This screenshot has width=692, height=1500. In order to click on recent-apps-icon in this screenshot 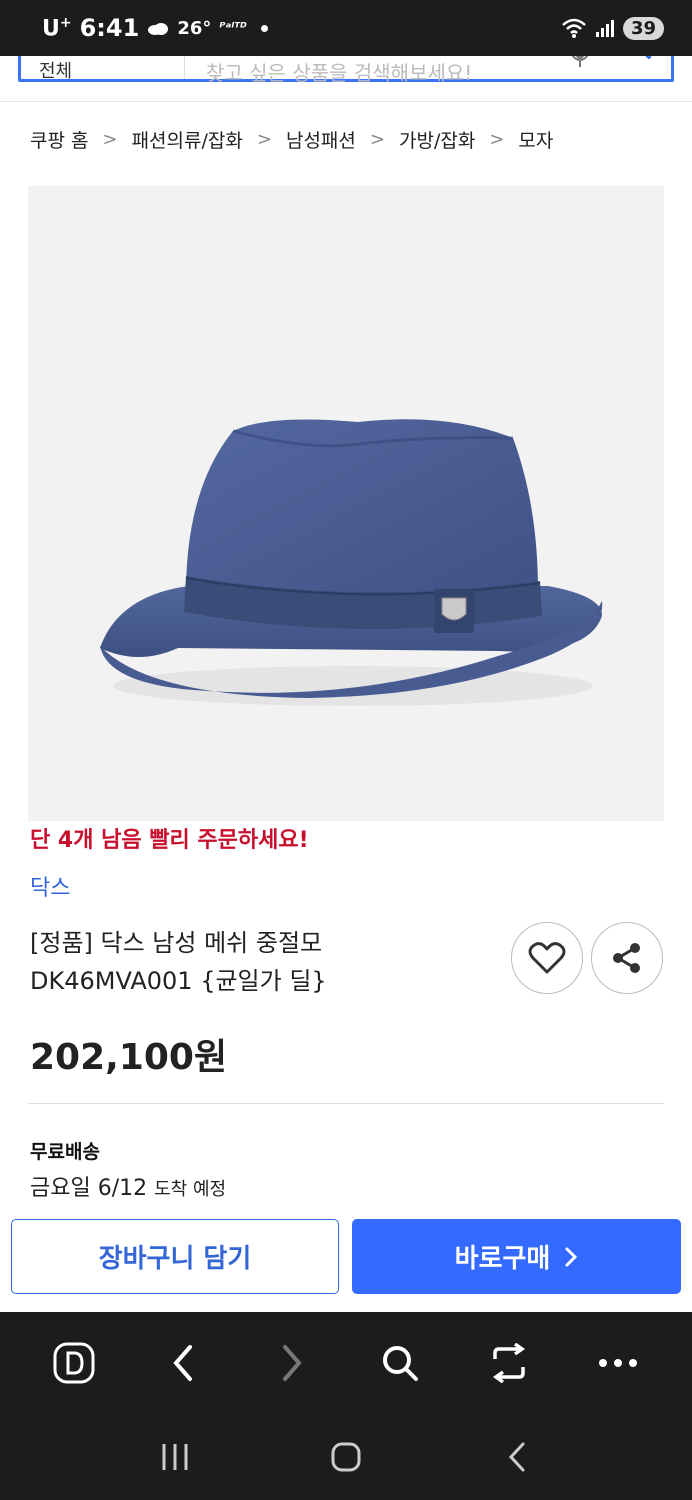, I will do `click(175, 1457)`.